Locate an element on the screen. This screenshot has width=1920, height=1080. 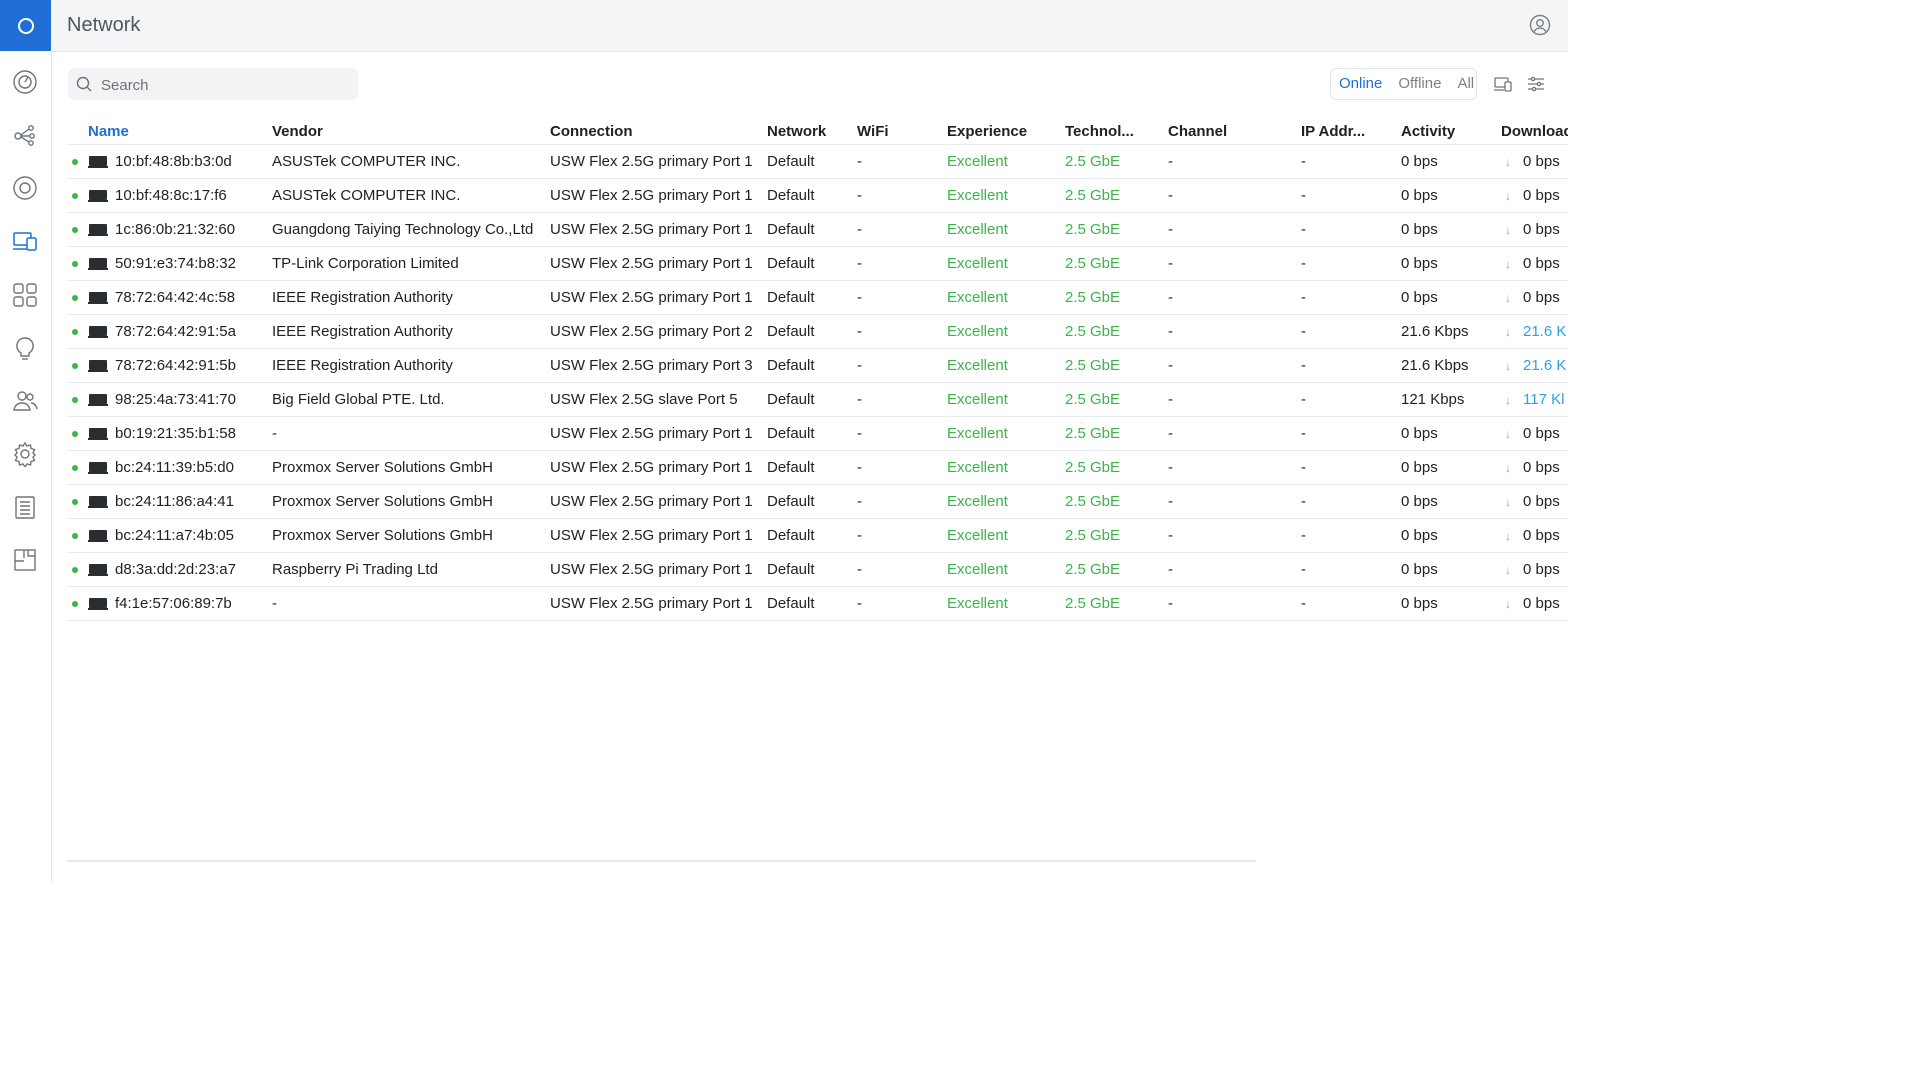
user-account-icon is located at coordinates (1540, 25).